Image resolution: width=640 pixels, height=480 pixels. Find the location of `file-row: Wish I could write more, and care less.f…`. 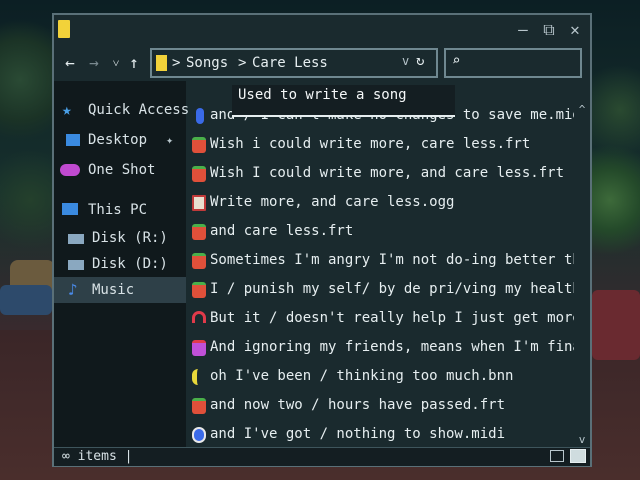

file-row: Wish I could write more, and care less.f… is located at coordinates (380, 173).